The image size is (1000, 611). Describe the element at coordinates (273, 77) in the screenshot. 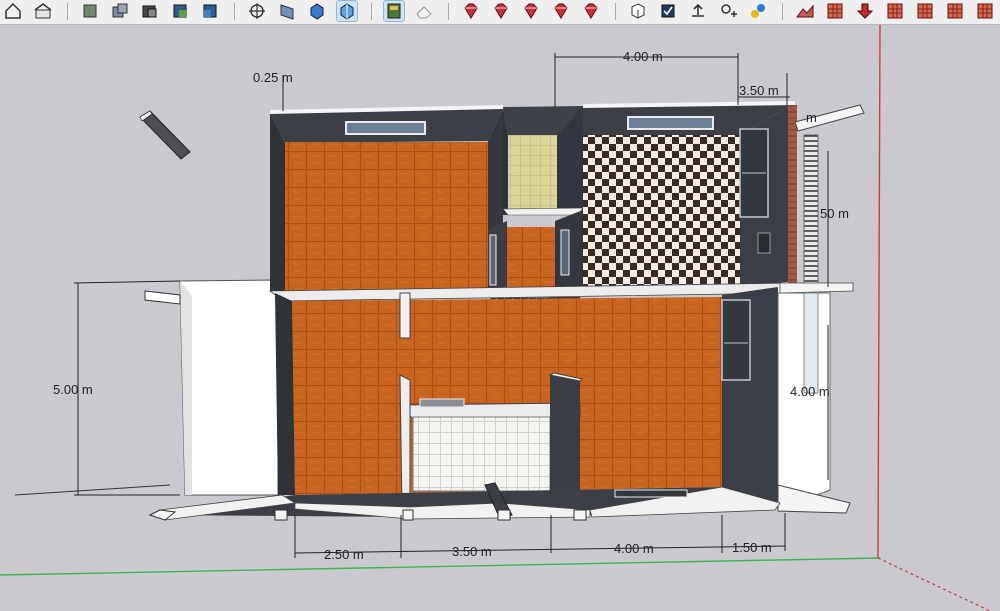

I see `dimension-top-left-thickness: 0.25 m` at that location.